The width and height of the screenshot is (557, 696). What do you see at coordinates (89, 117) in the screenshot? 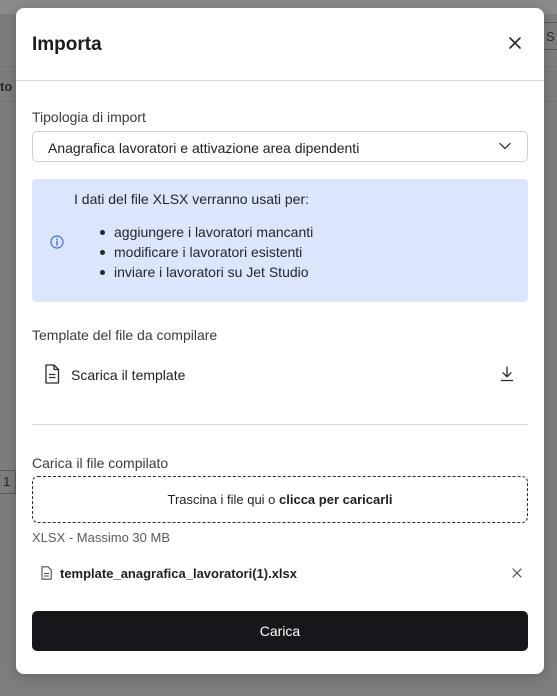
I see `import-type-label: Tipologia di import` at bounding box center [89, 117].